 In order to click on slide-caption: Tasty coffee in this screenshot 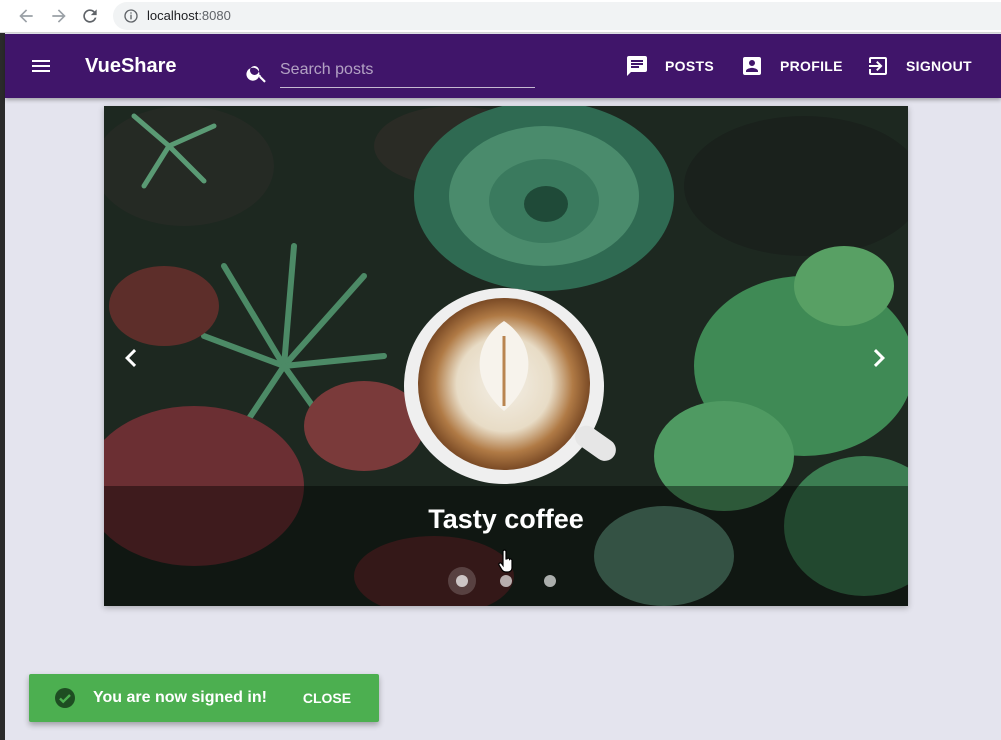, I will do `click(506, 519)`.